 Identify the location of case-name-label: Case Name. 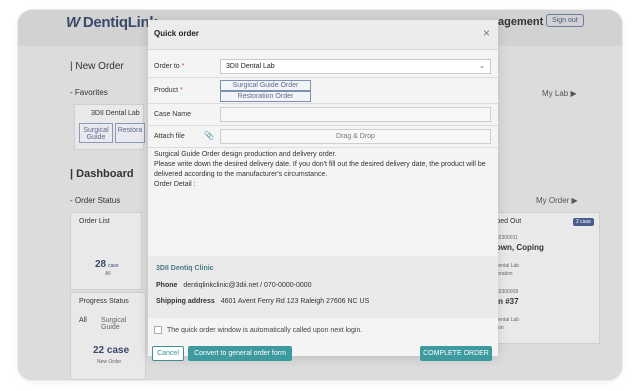
(172, 114).